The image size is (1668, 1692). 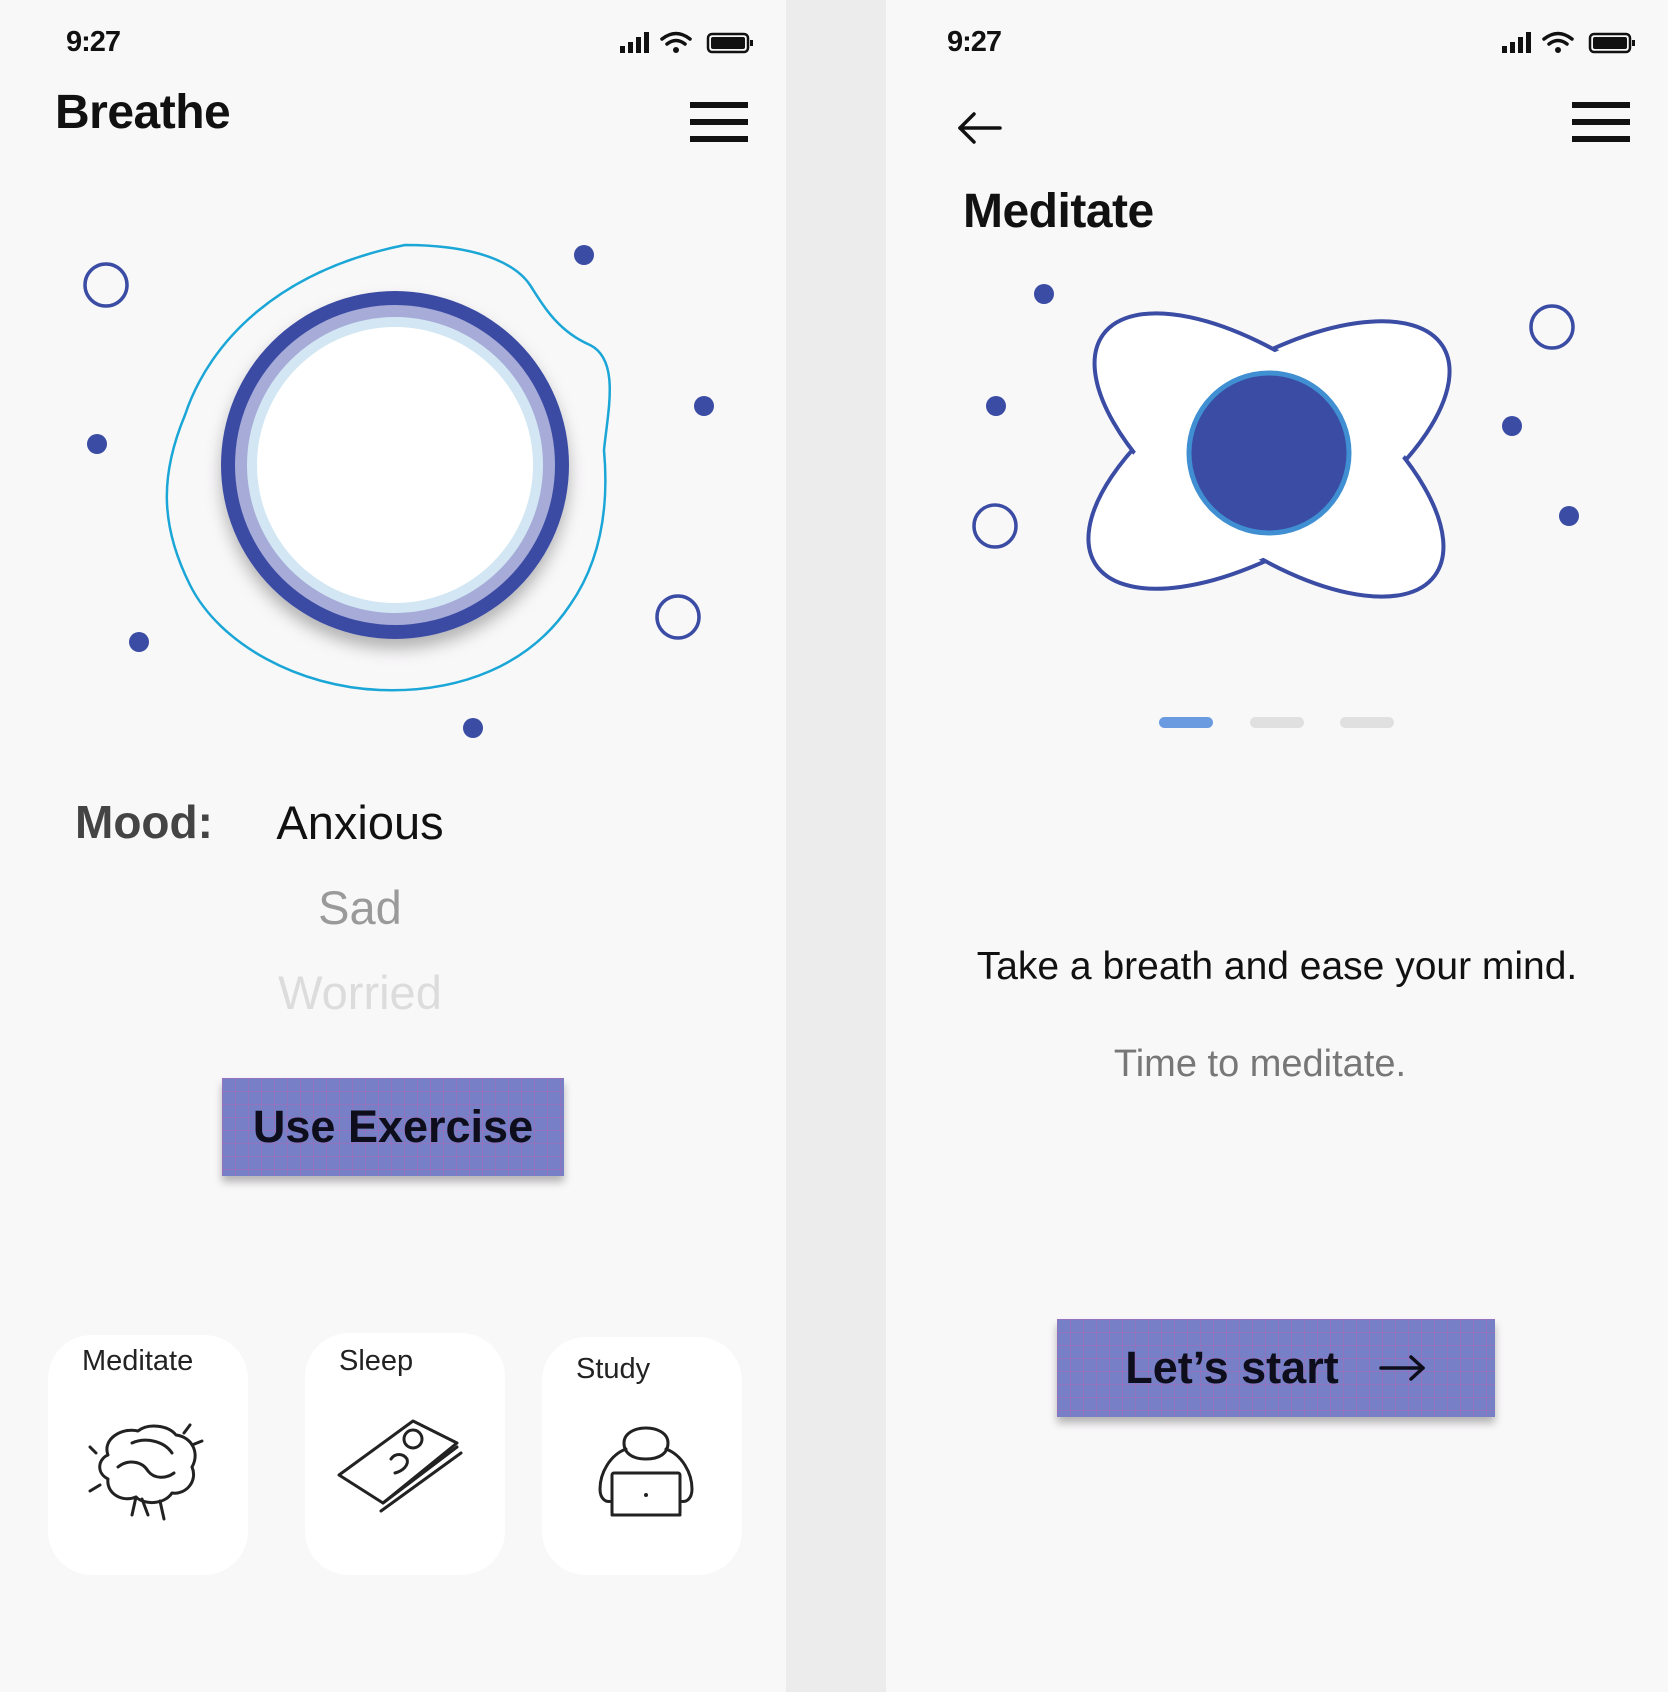 I want to click on lets-start-label: Let’s start, so click(x=1232, y=1367).